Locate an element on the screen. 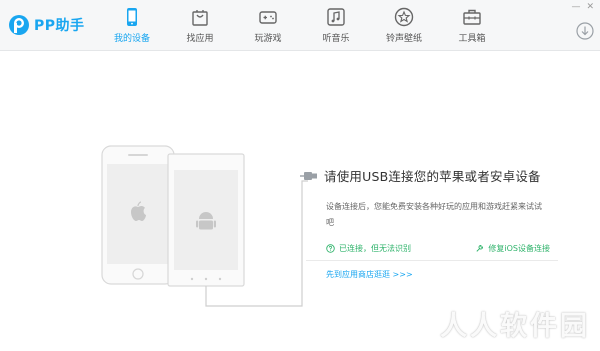 Image resolution: width=600 pixels, height=351 pixels. nav-item-play-games: 玩游戏 is located at coordinates (268, 25).